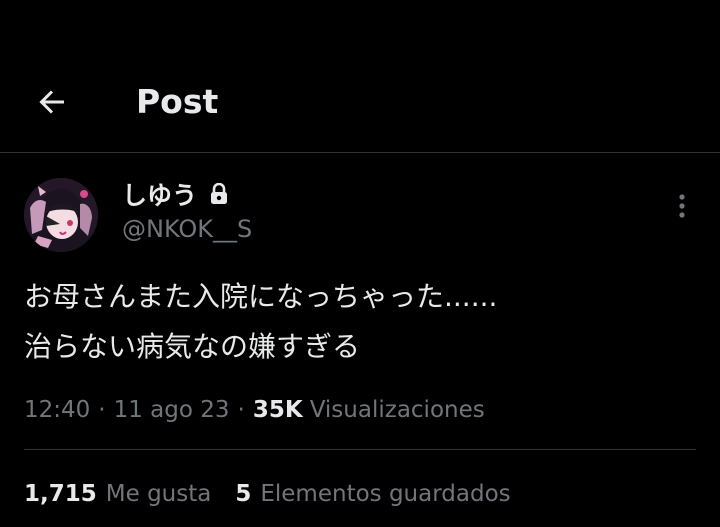  I want to click on page-title: Post, so click(177, 101).